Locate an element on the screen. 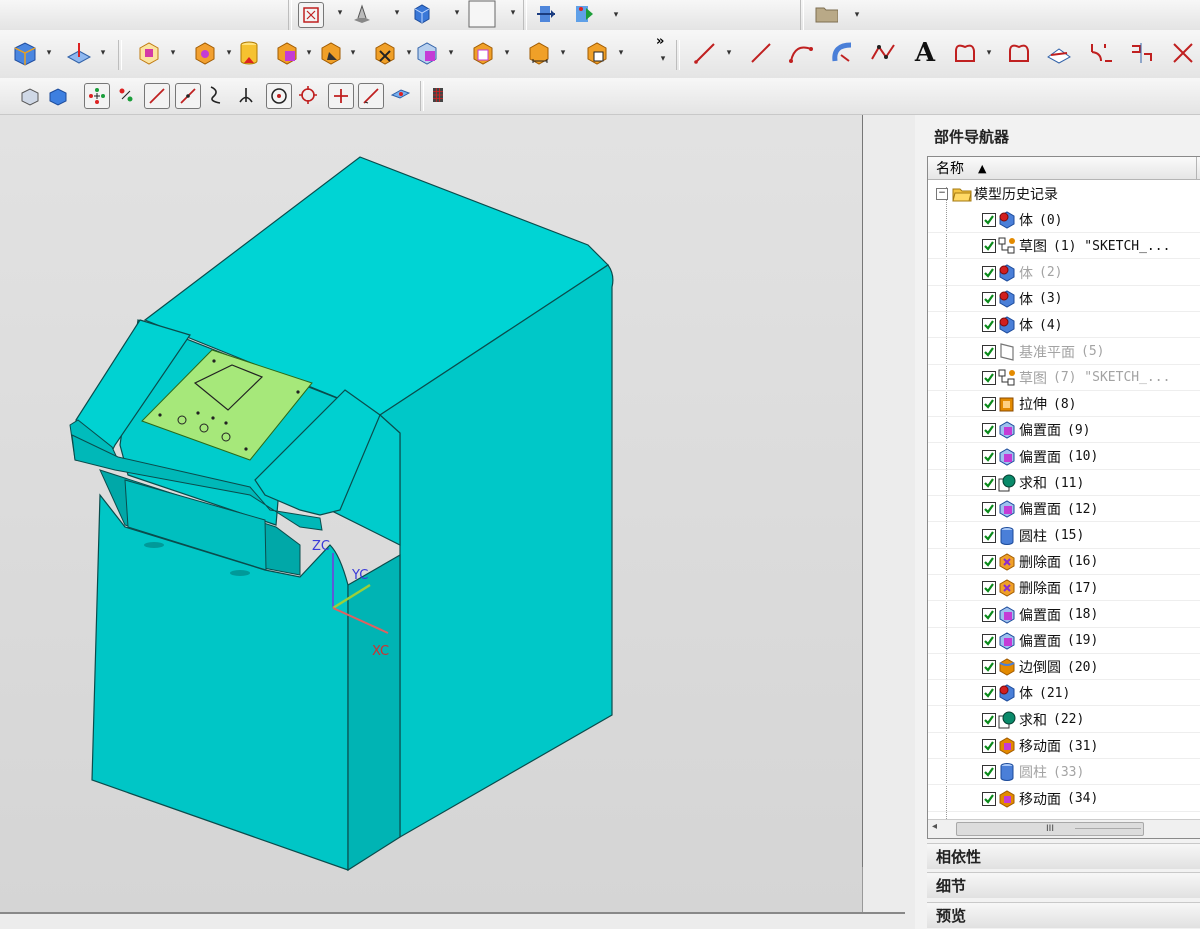 Image resolution: width=1200 pixels, height=929 pixels. datum-button is located at coordinates (79, 53).